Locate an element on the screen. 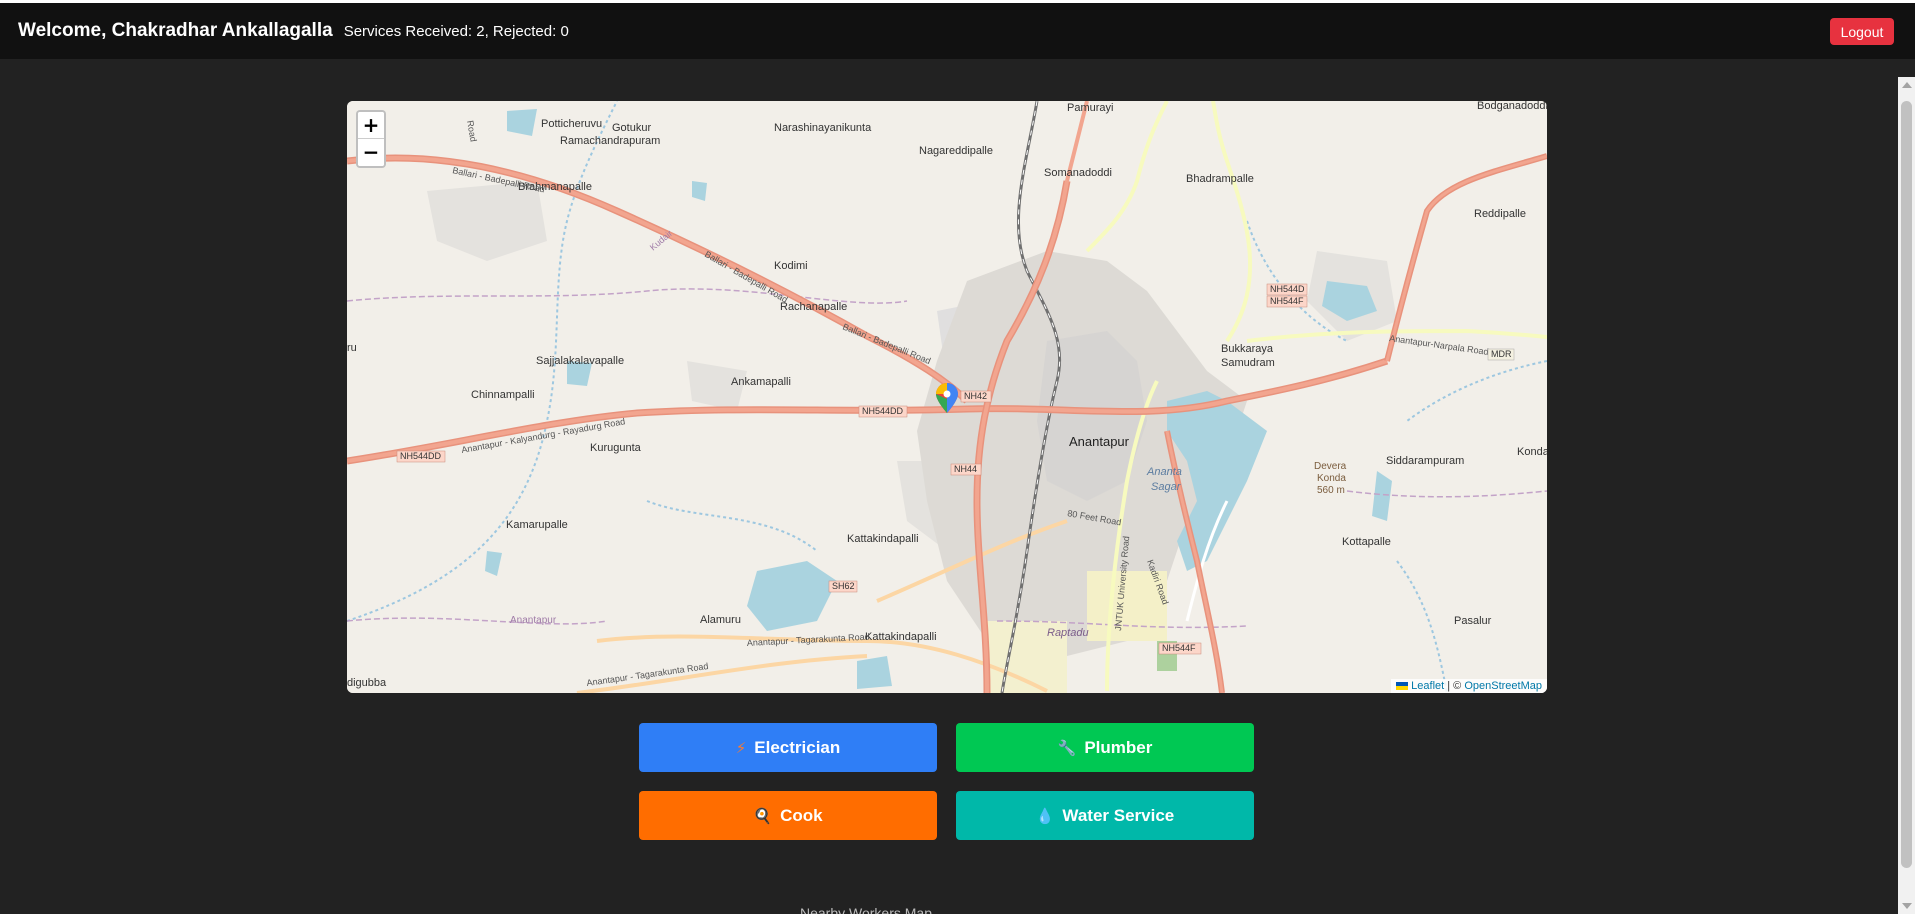 The image size is (1915, 914). map-attribution: Leaflet | © OpenStreetMap is located at coordinates (1469, 686).